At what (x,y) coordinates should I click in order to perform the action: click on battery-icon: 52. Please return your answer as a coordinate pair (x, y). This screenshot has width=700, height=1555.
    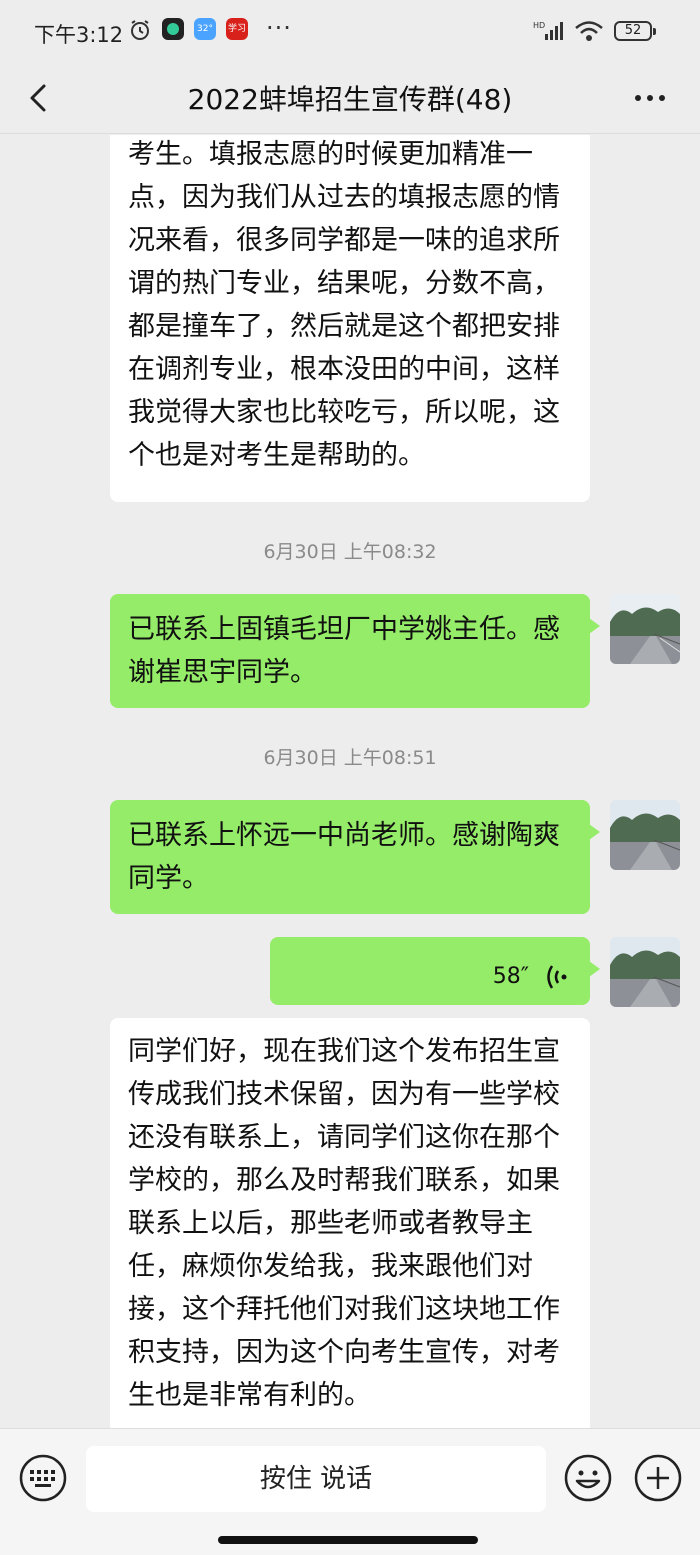
    Looking at the image, I should click on (635, 31).